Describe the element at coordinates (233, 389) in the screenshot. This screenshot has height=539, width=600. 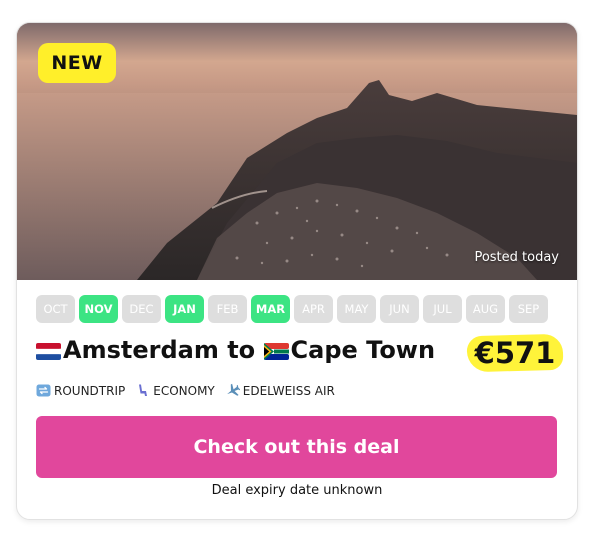
I see `airplane-icon` at that location.